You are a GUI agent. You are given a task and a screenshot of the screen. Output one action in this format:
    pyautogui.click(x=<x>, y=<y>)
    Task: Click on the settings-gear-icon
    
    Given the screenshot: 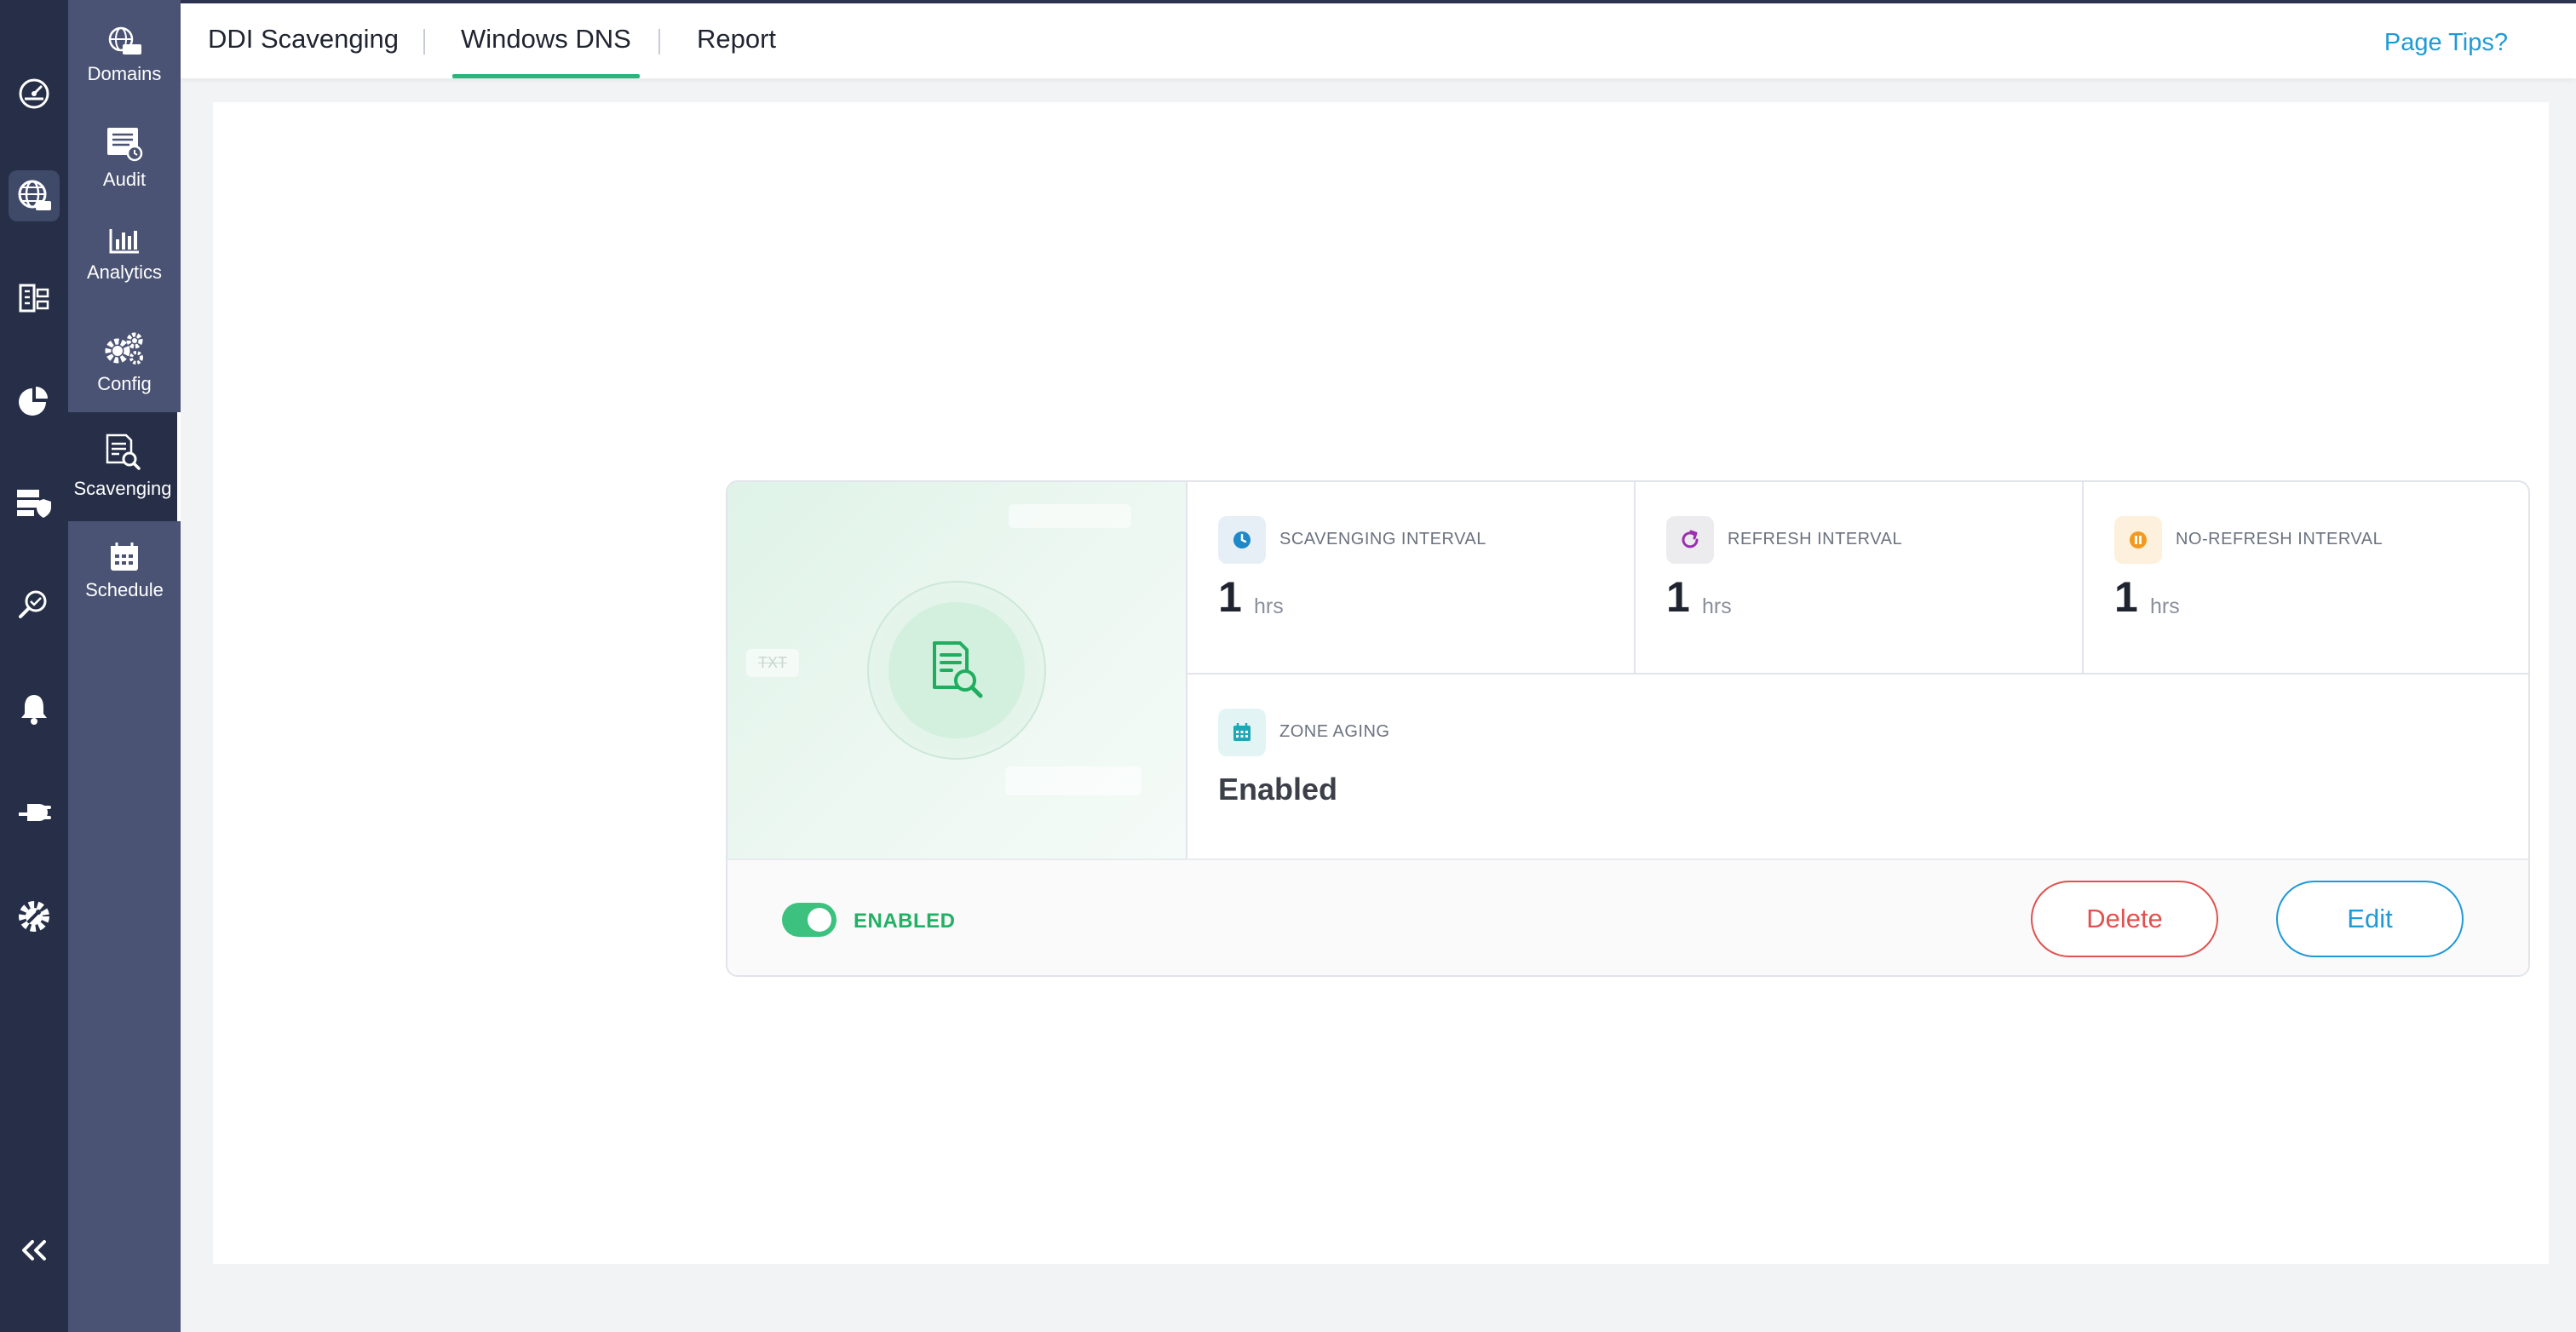 What is the action you would take?
    pyautogui.click(x=34, y=916)
    